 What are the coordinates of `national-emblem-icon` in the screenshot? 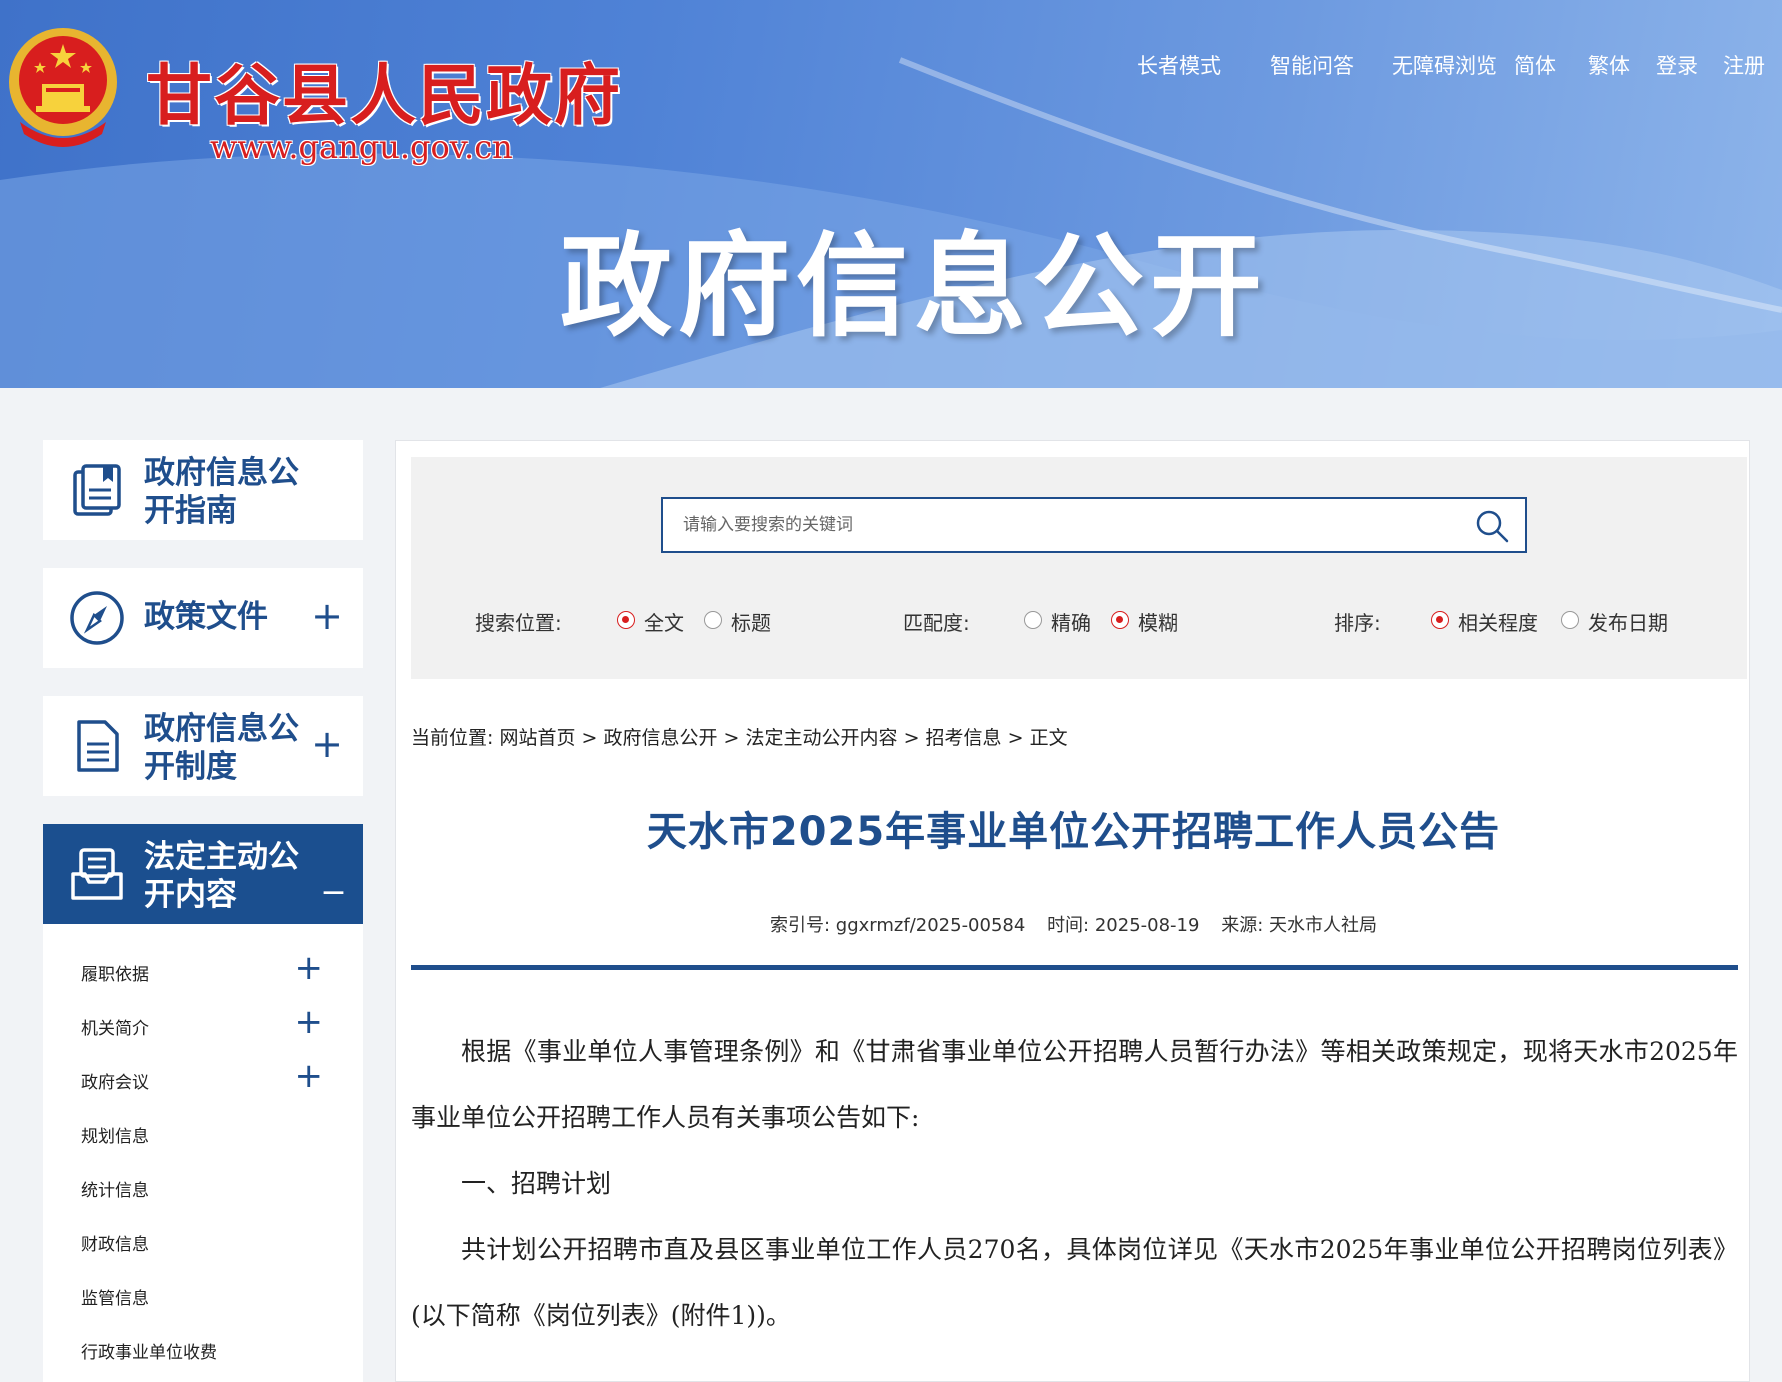 It's located at (63, 87).